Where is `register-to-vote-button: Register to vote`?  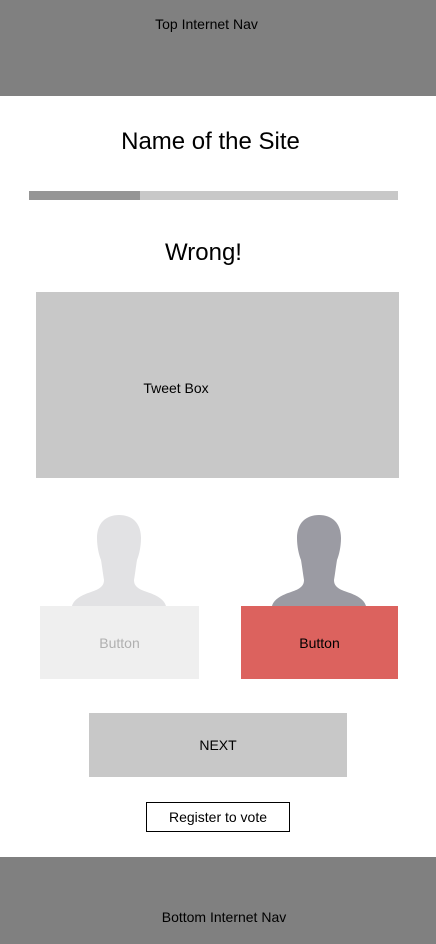 register-to-vote-button: Register to vote is located at coordinates (218, 817).